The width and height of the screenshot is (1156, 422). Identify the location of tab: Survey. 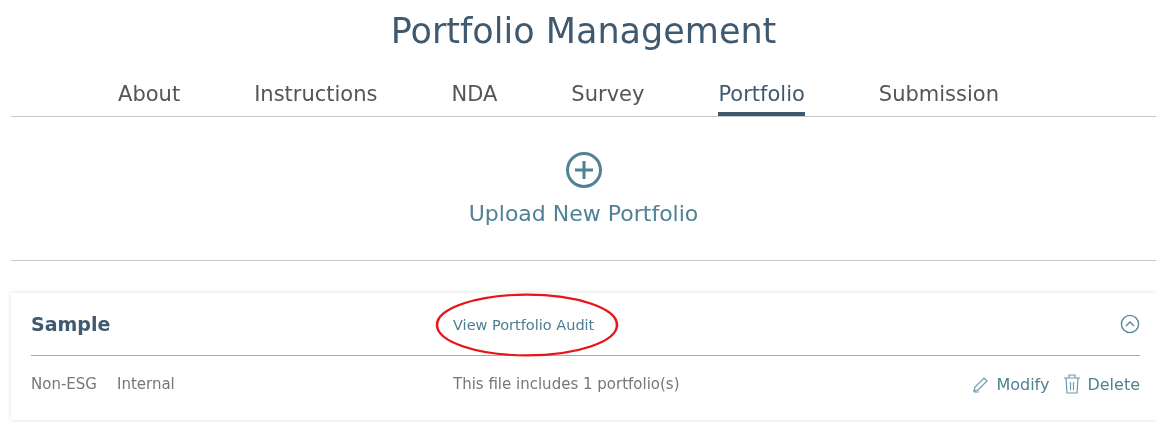
(608, 97).